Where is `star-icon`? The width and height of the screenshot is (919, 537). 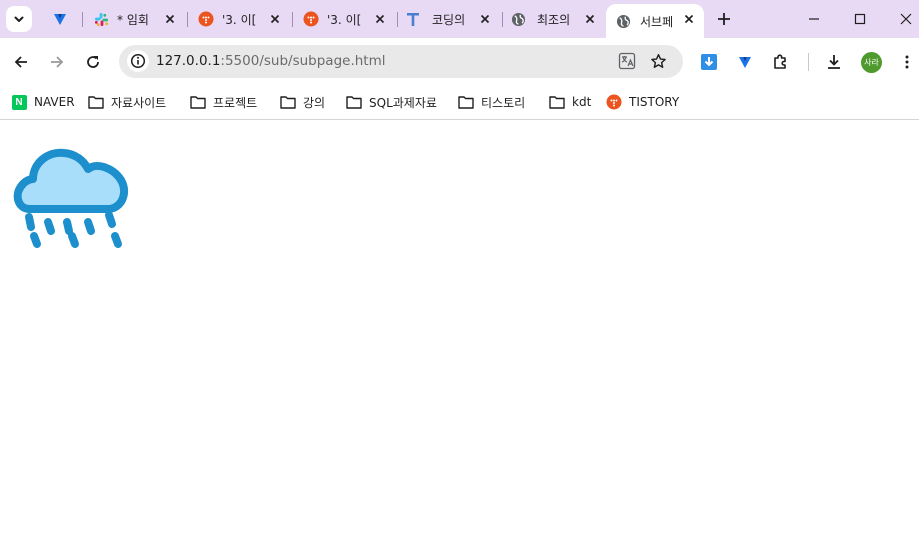 star-icon is located at coordinates (658, 60).